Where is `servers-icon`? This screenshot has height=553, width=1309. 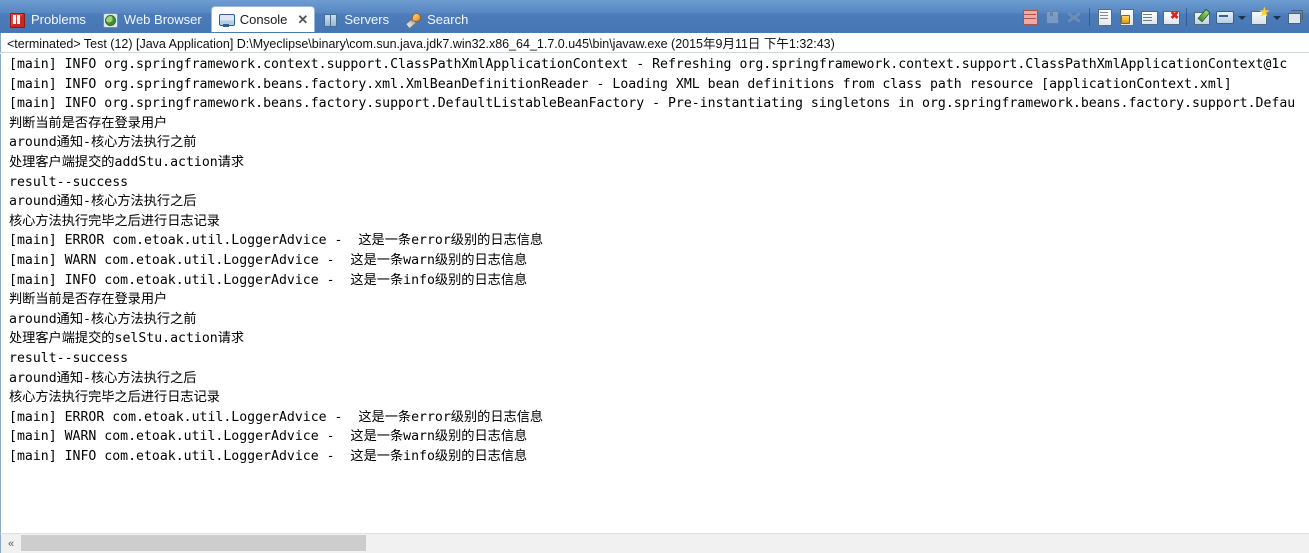
servers-icon is located at coordinates (330, 20).